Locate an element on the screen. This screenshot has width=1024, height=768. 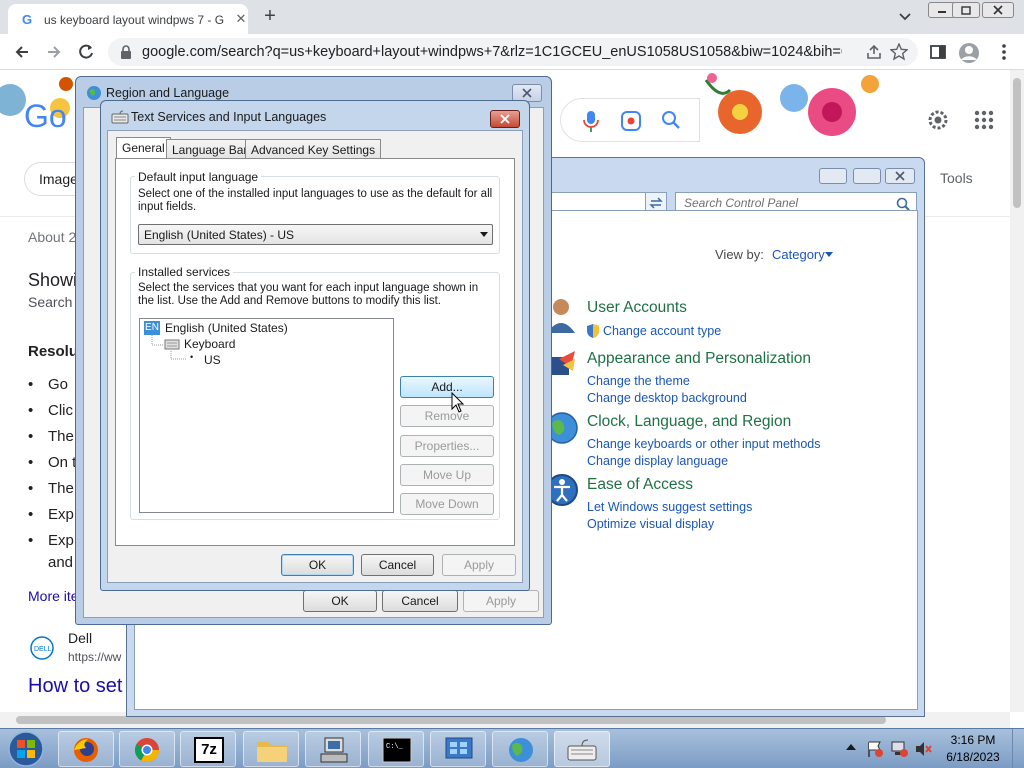
share-icon is located at coordinates (874, 52).